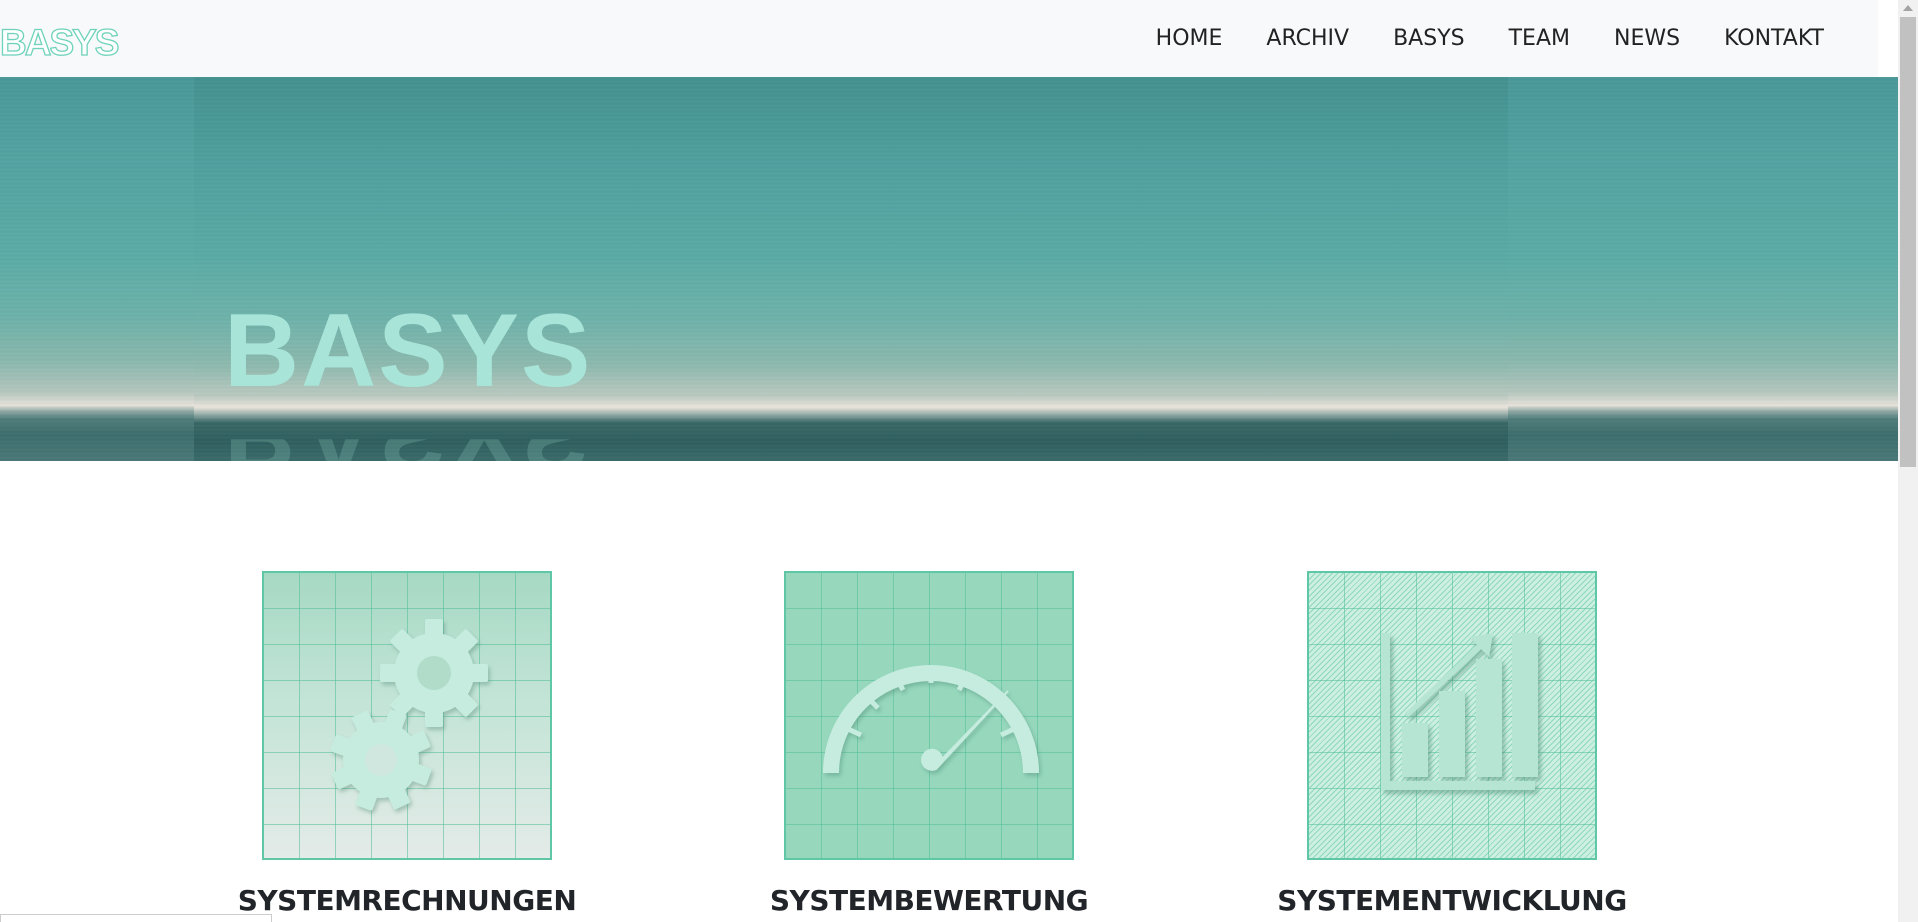  Describe the element at coordinates (1189, 39) in the screenshot. I see `nav-item-home: HOME` at that location.